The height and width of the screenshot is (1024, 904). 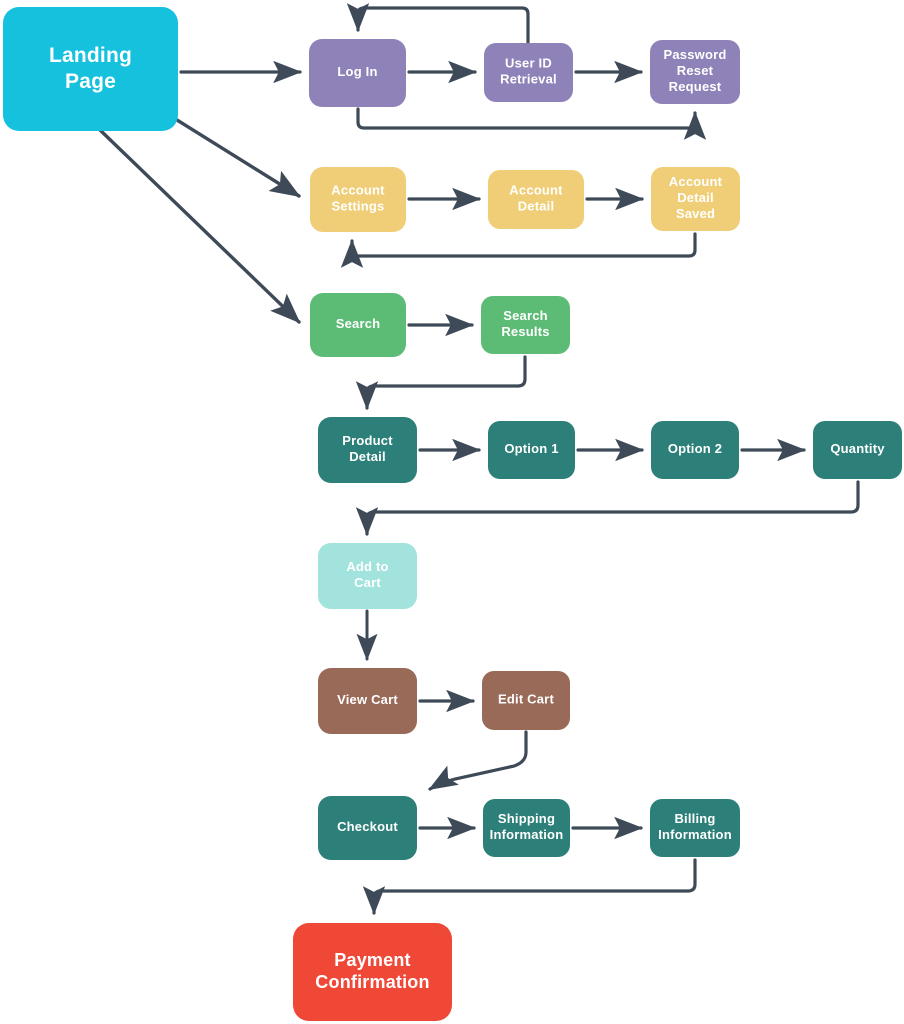 I want to click on node-label-product-detail: Product Detail, so click(x=367, y=449).